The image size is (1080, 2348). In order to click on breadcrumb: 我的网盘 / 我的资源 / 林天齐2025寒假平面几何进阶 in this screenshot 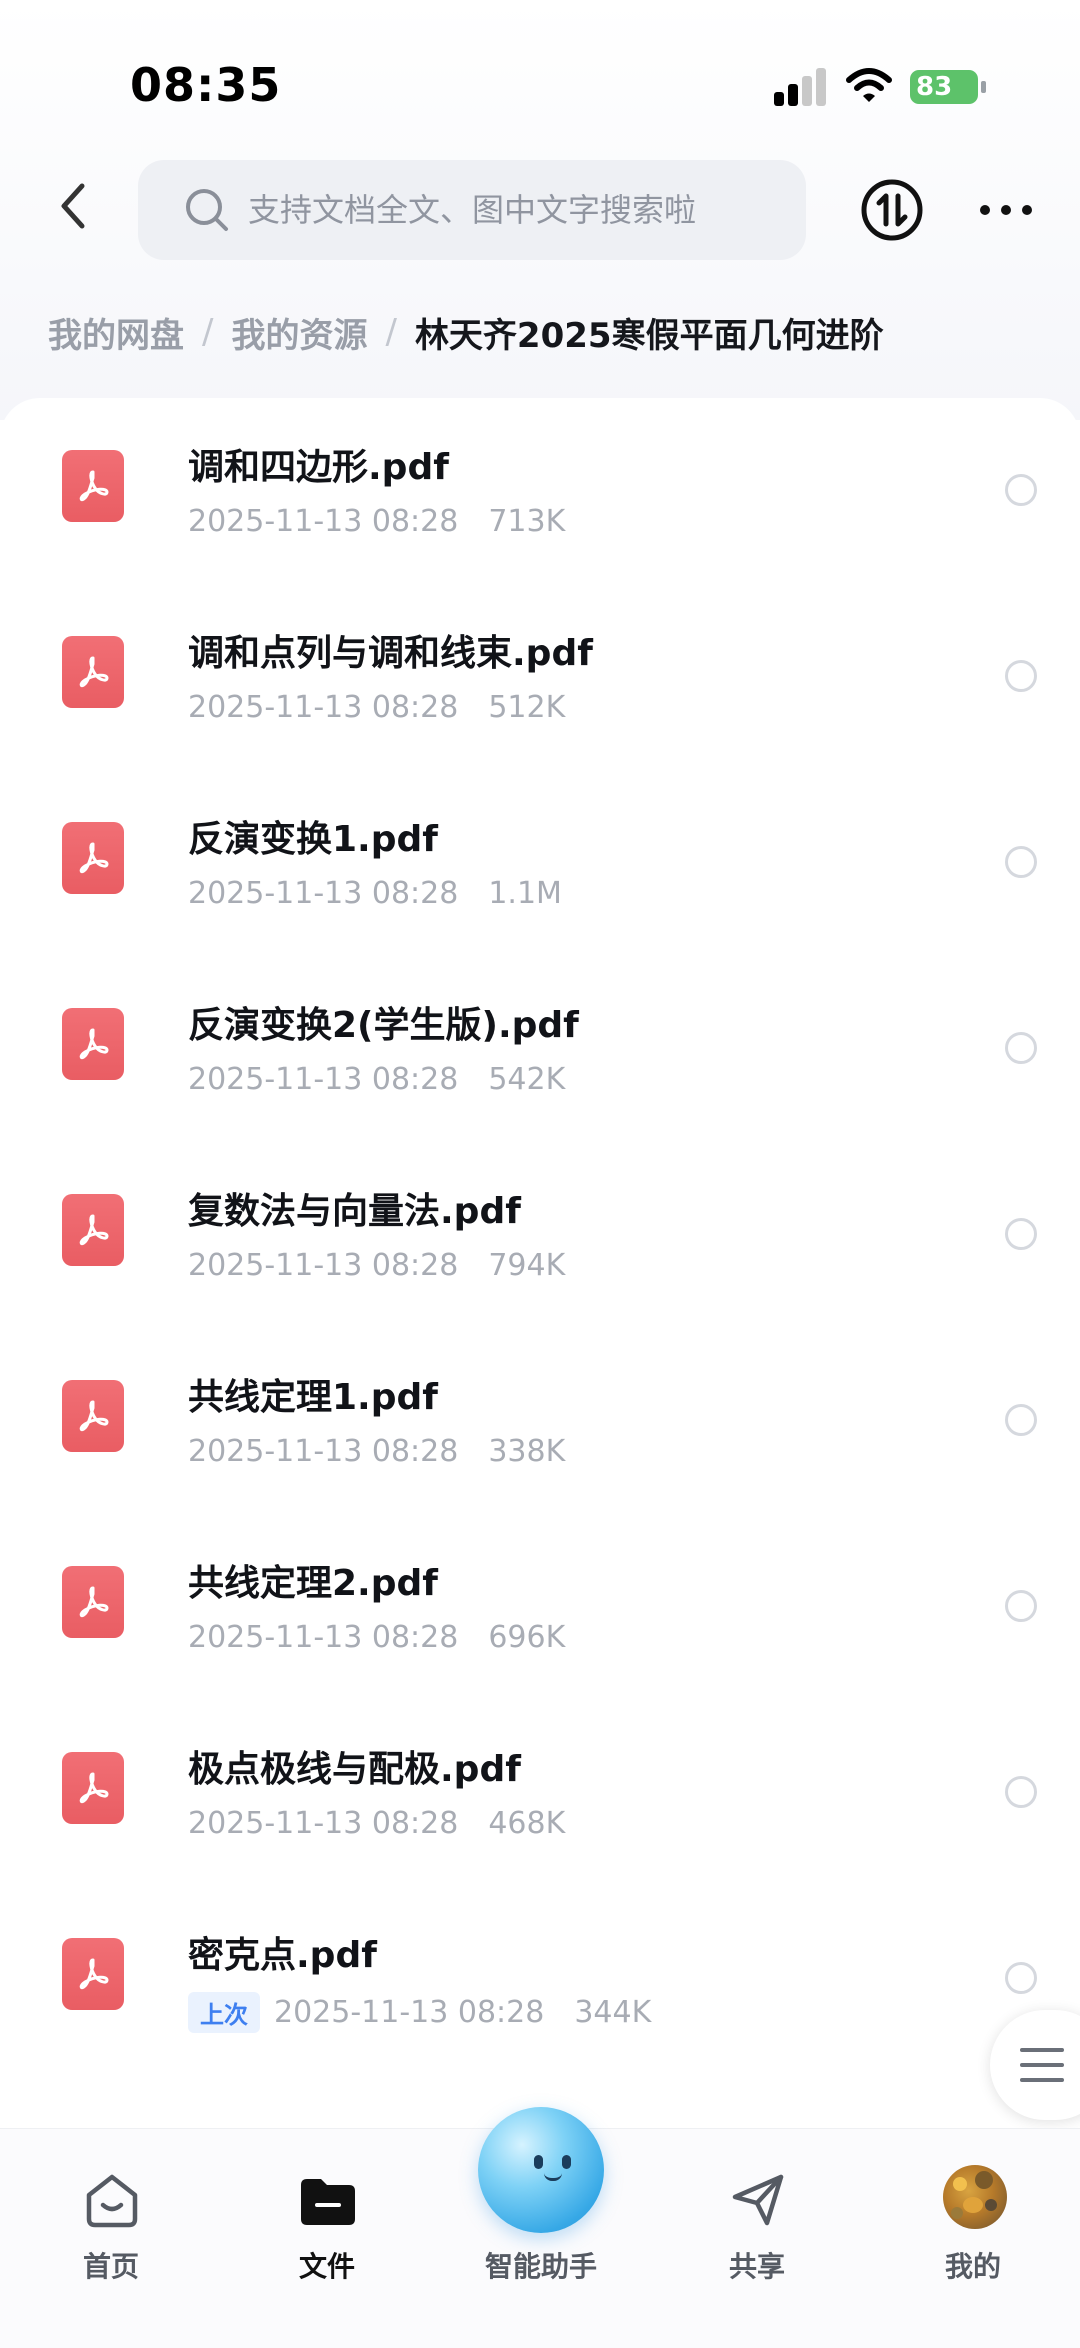, I will do `click(466, 332)`.